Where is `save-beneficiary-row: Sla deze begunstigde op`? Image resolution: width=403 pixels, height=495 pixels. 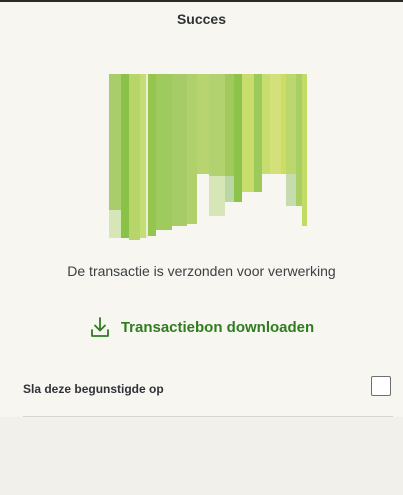
save-beneficiary-row: Sla deze begunstigde op is located at coordinates (201, 387).